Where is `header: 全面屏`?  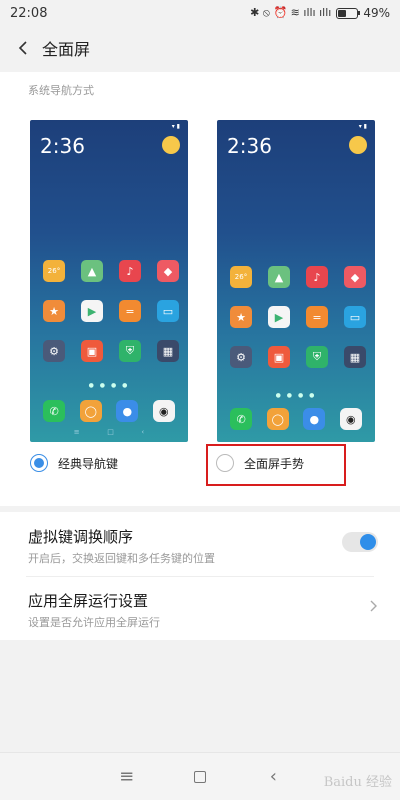
header: 全面屏 is located at coordinates (200, 48).